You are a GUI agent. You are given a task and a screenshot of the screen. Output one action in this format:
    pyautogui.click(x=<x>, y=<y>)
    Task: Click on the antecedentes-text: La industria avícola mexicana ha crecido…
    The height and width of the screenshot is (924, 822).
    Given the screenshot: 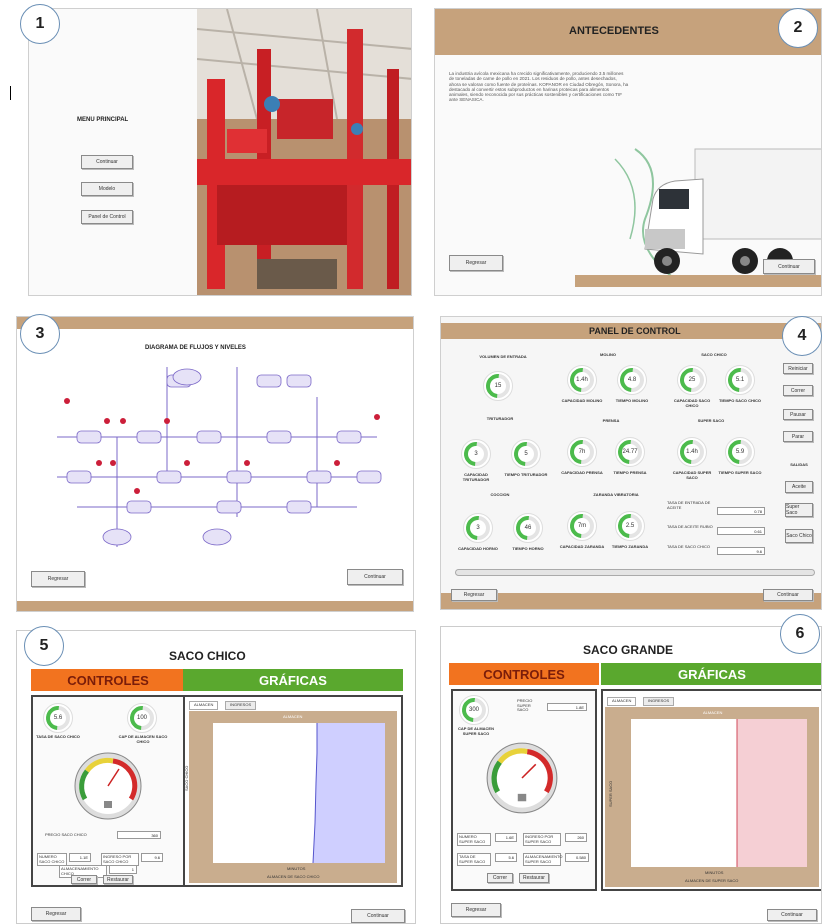 What is the action you would take?
    pyautogui.click(x=539, y=87)
    